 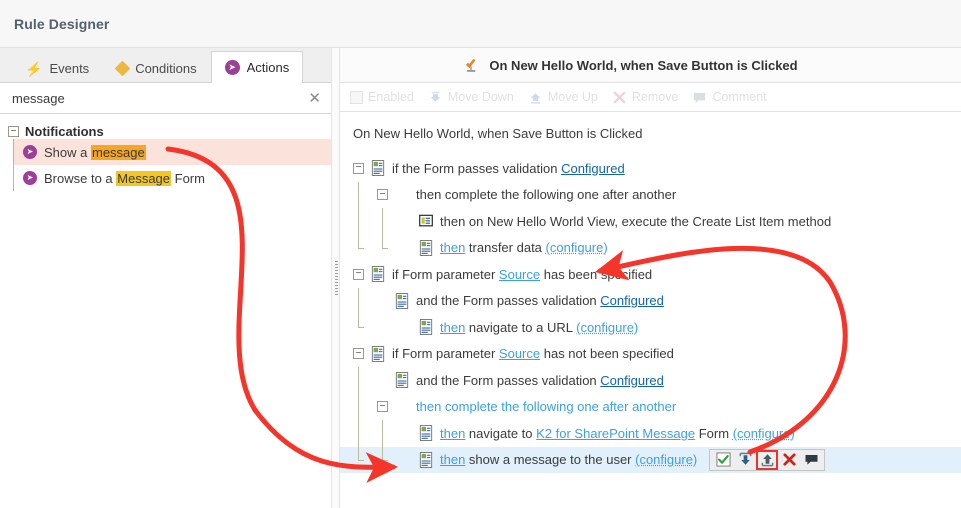 I want to click on rule-row-text: then navigate to a URL (configure), so click(x=539, y=327).